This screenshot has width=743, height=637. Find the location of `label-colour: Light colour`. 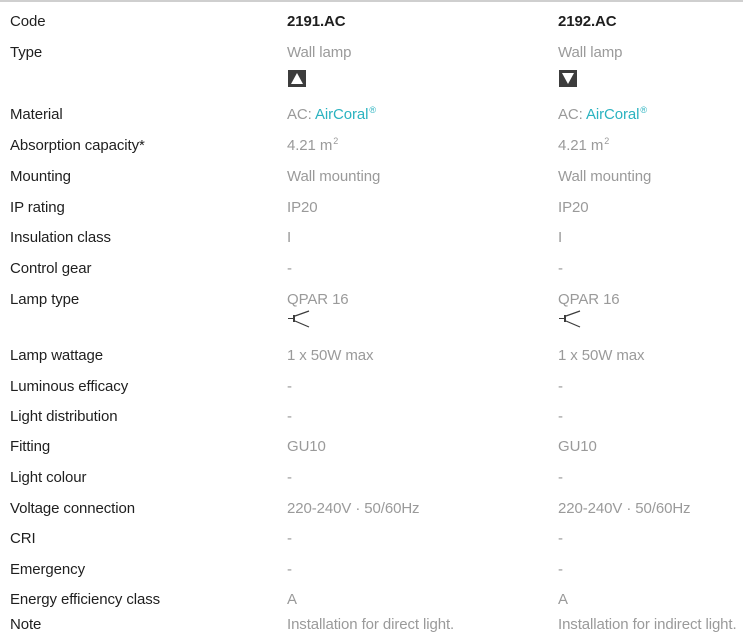

label-colour: Light colour is located at coordinates (48, 477).